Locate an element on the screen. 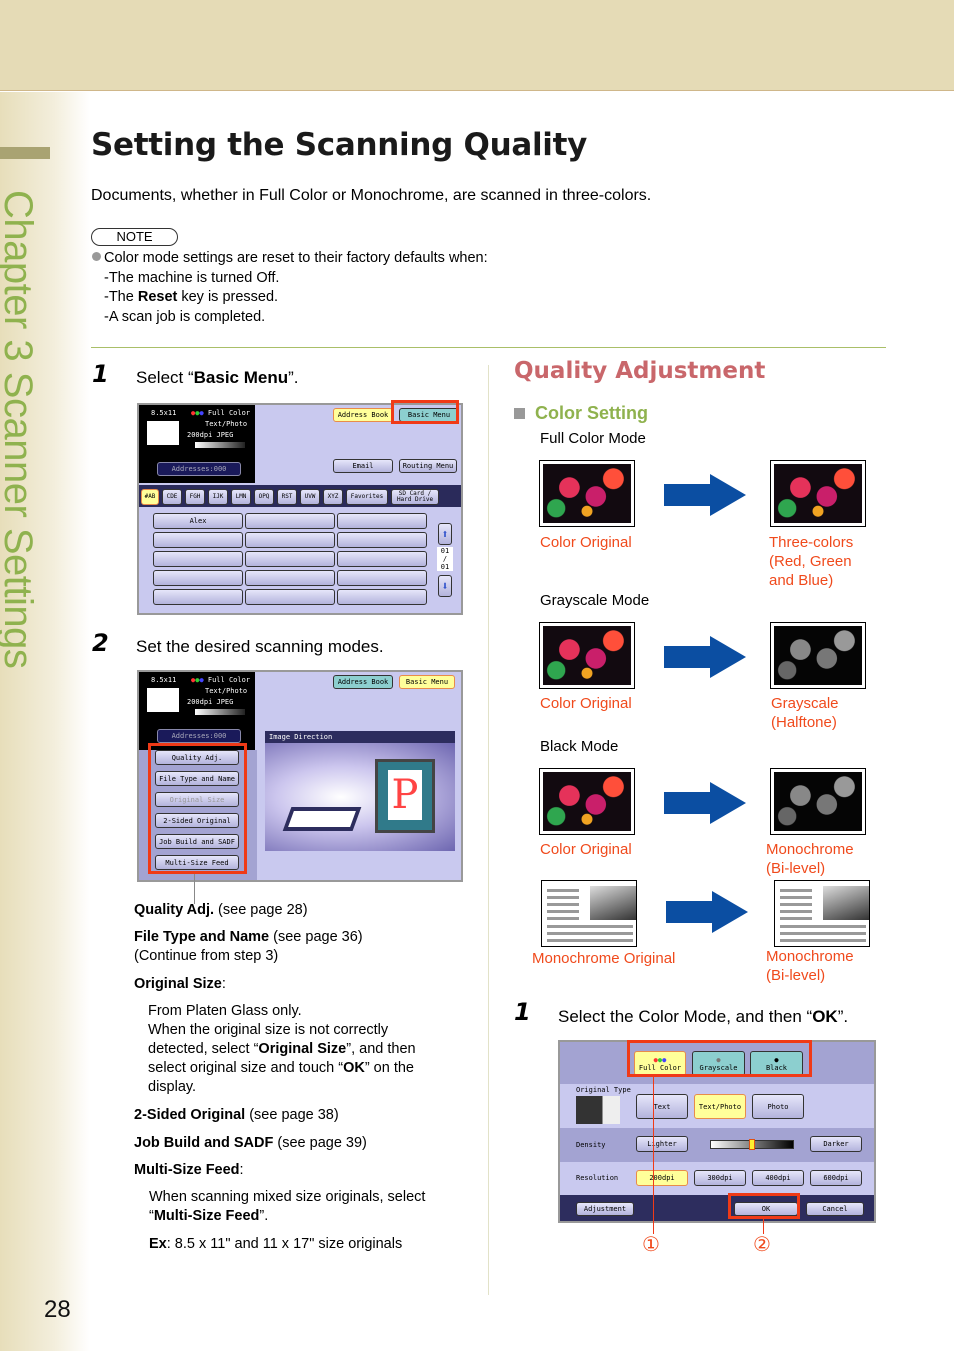 This screenshot has width=954, height=1351. tab--ab: #AB is located at coordinates (150, 497).